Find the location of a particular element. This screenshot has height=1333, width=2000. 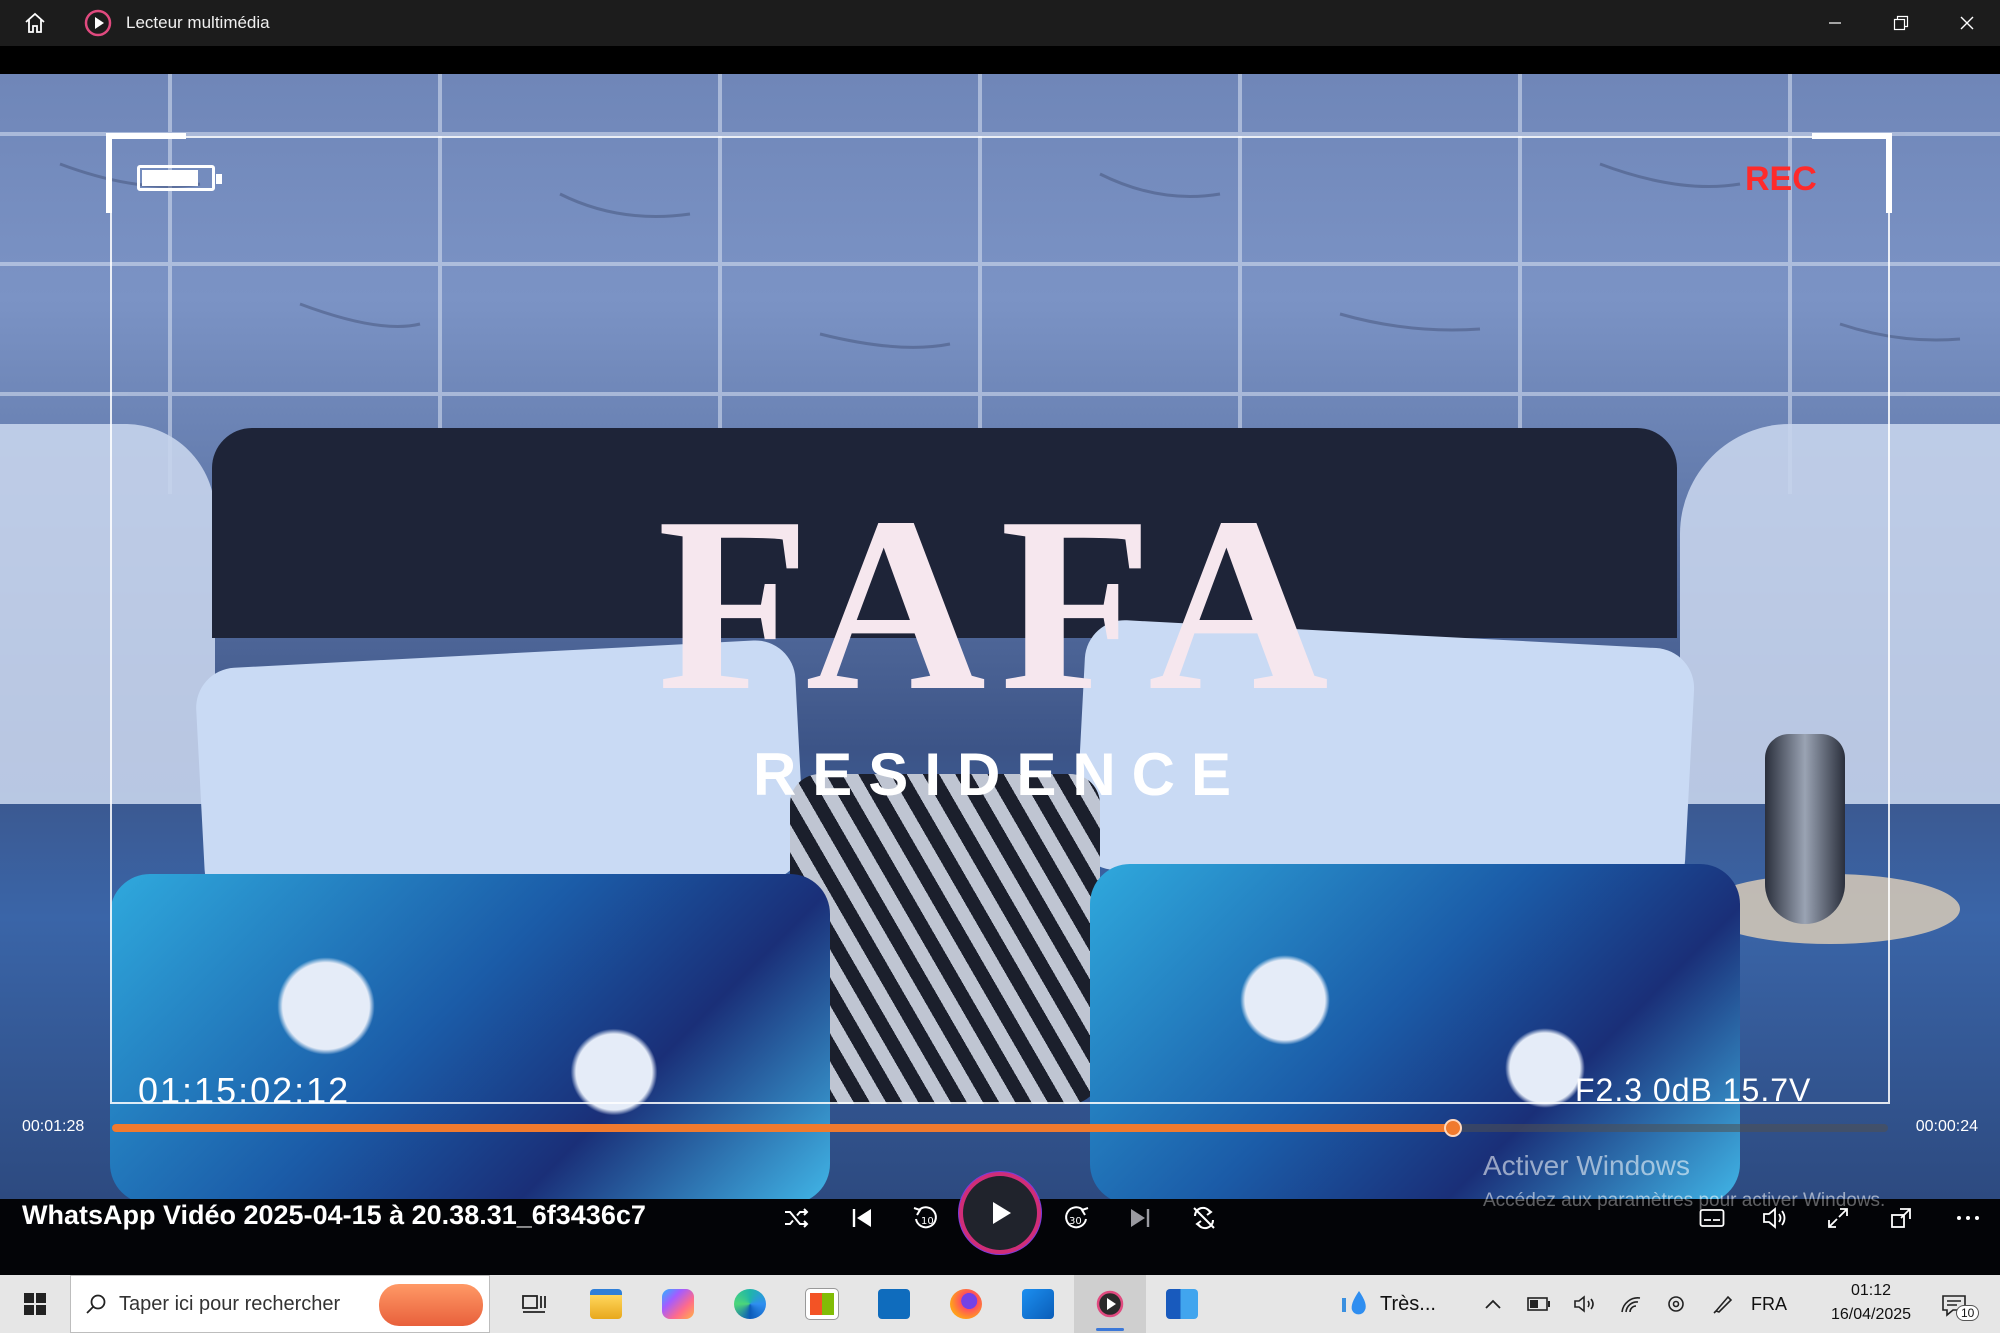

notification-count: 10 is located at coordinates (1968, 1313).